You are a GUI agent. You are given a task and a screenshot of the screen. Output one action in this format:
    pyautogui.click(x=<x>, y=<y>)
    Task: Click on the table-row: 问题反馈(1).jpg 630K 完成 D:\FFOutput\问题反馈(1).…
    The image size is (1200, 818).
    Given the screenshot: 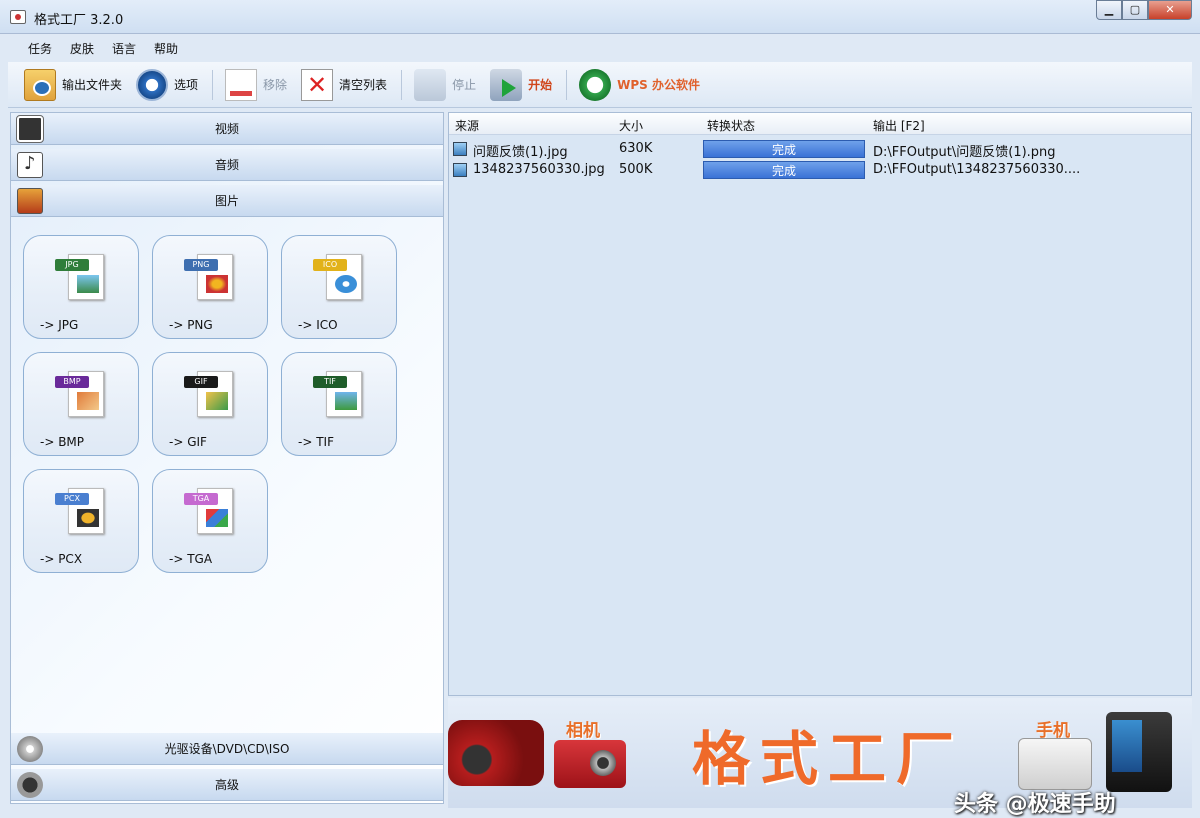 What is the action you would take?
    pyautogui.click(x=820, y=149)
    